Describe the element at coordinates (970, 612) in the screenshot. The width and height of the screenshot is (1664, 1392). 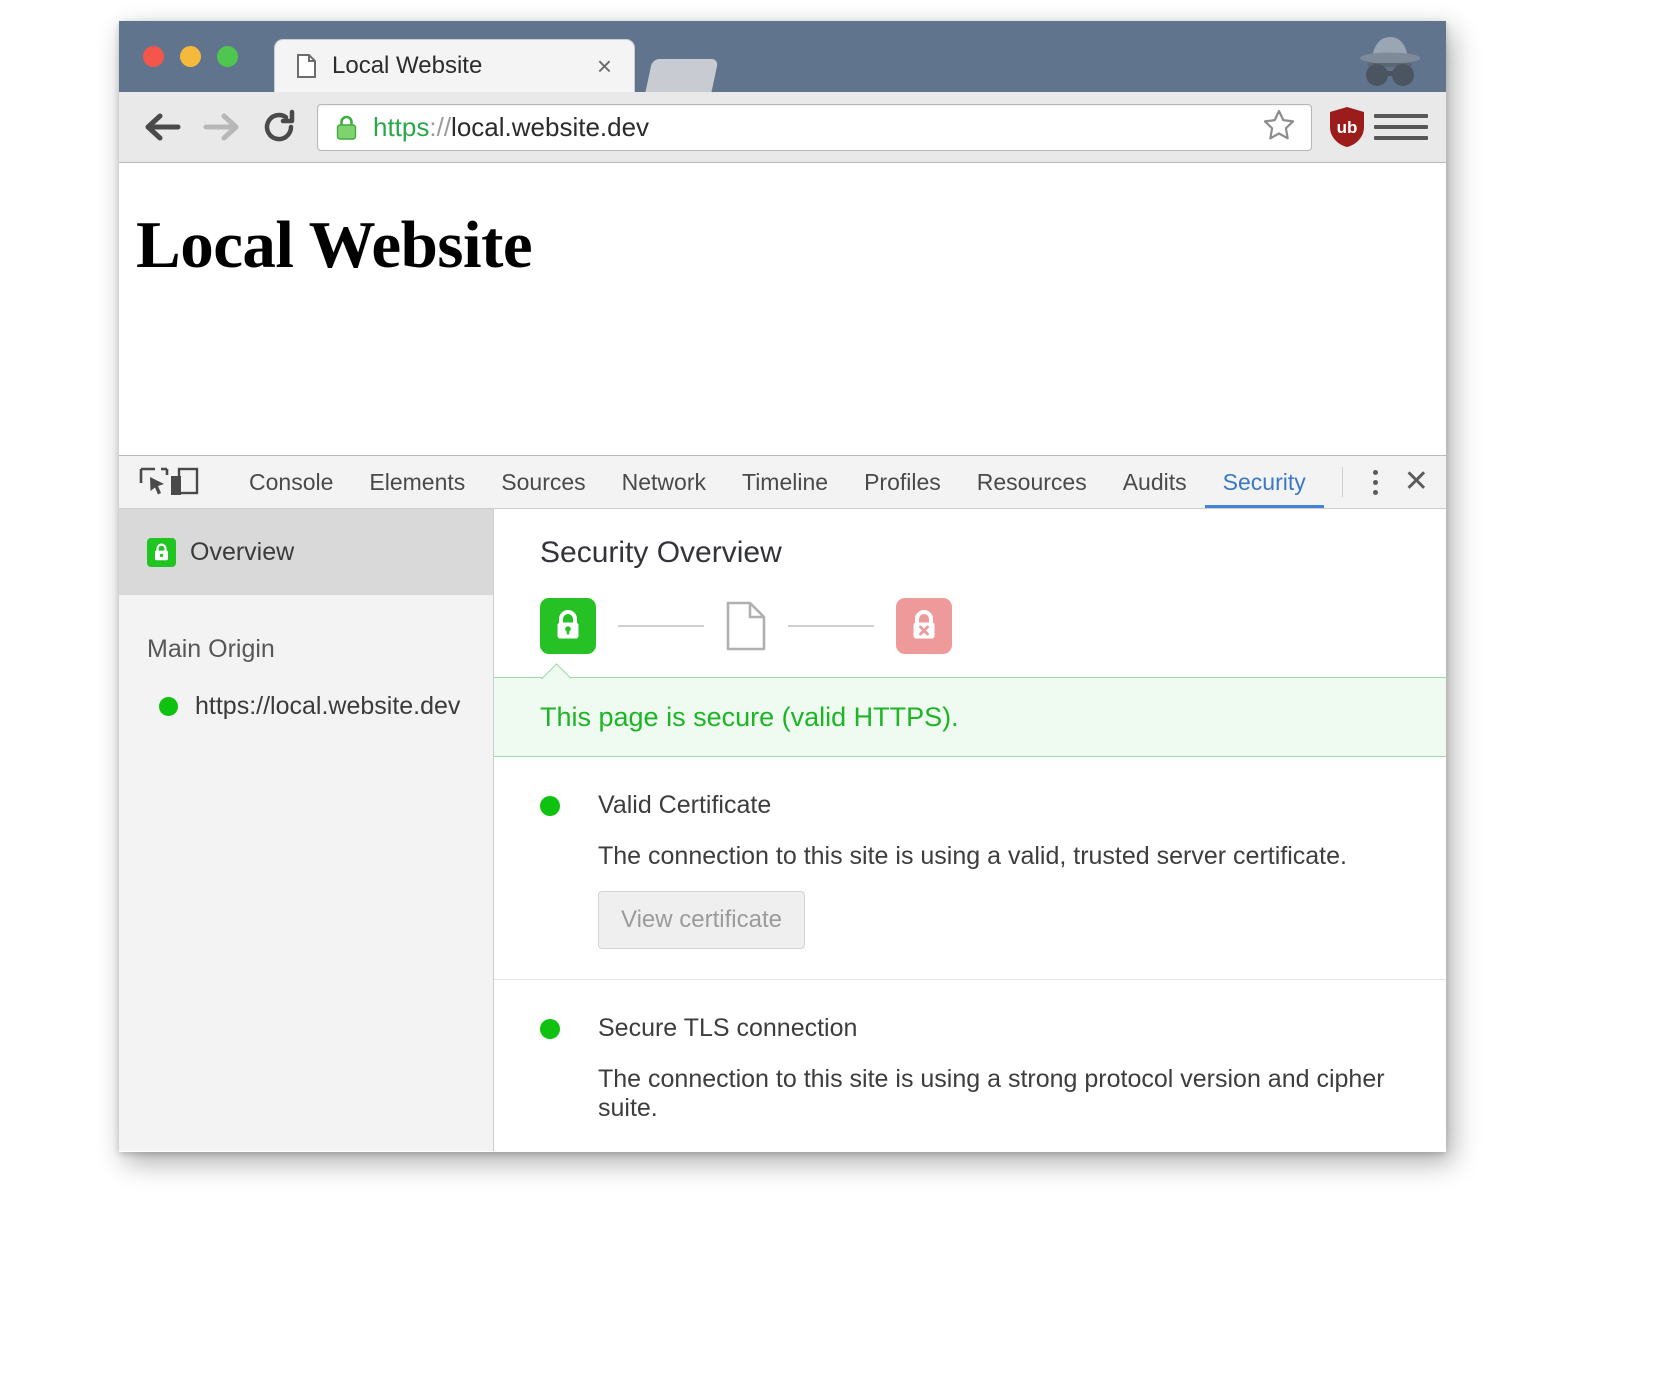
I see `security-summary-icons` at that location.